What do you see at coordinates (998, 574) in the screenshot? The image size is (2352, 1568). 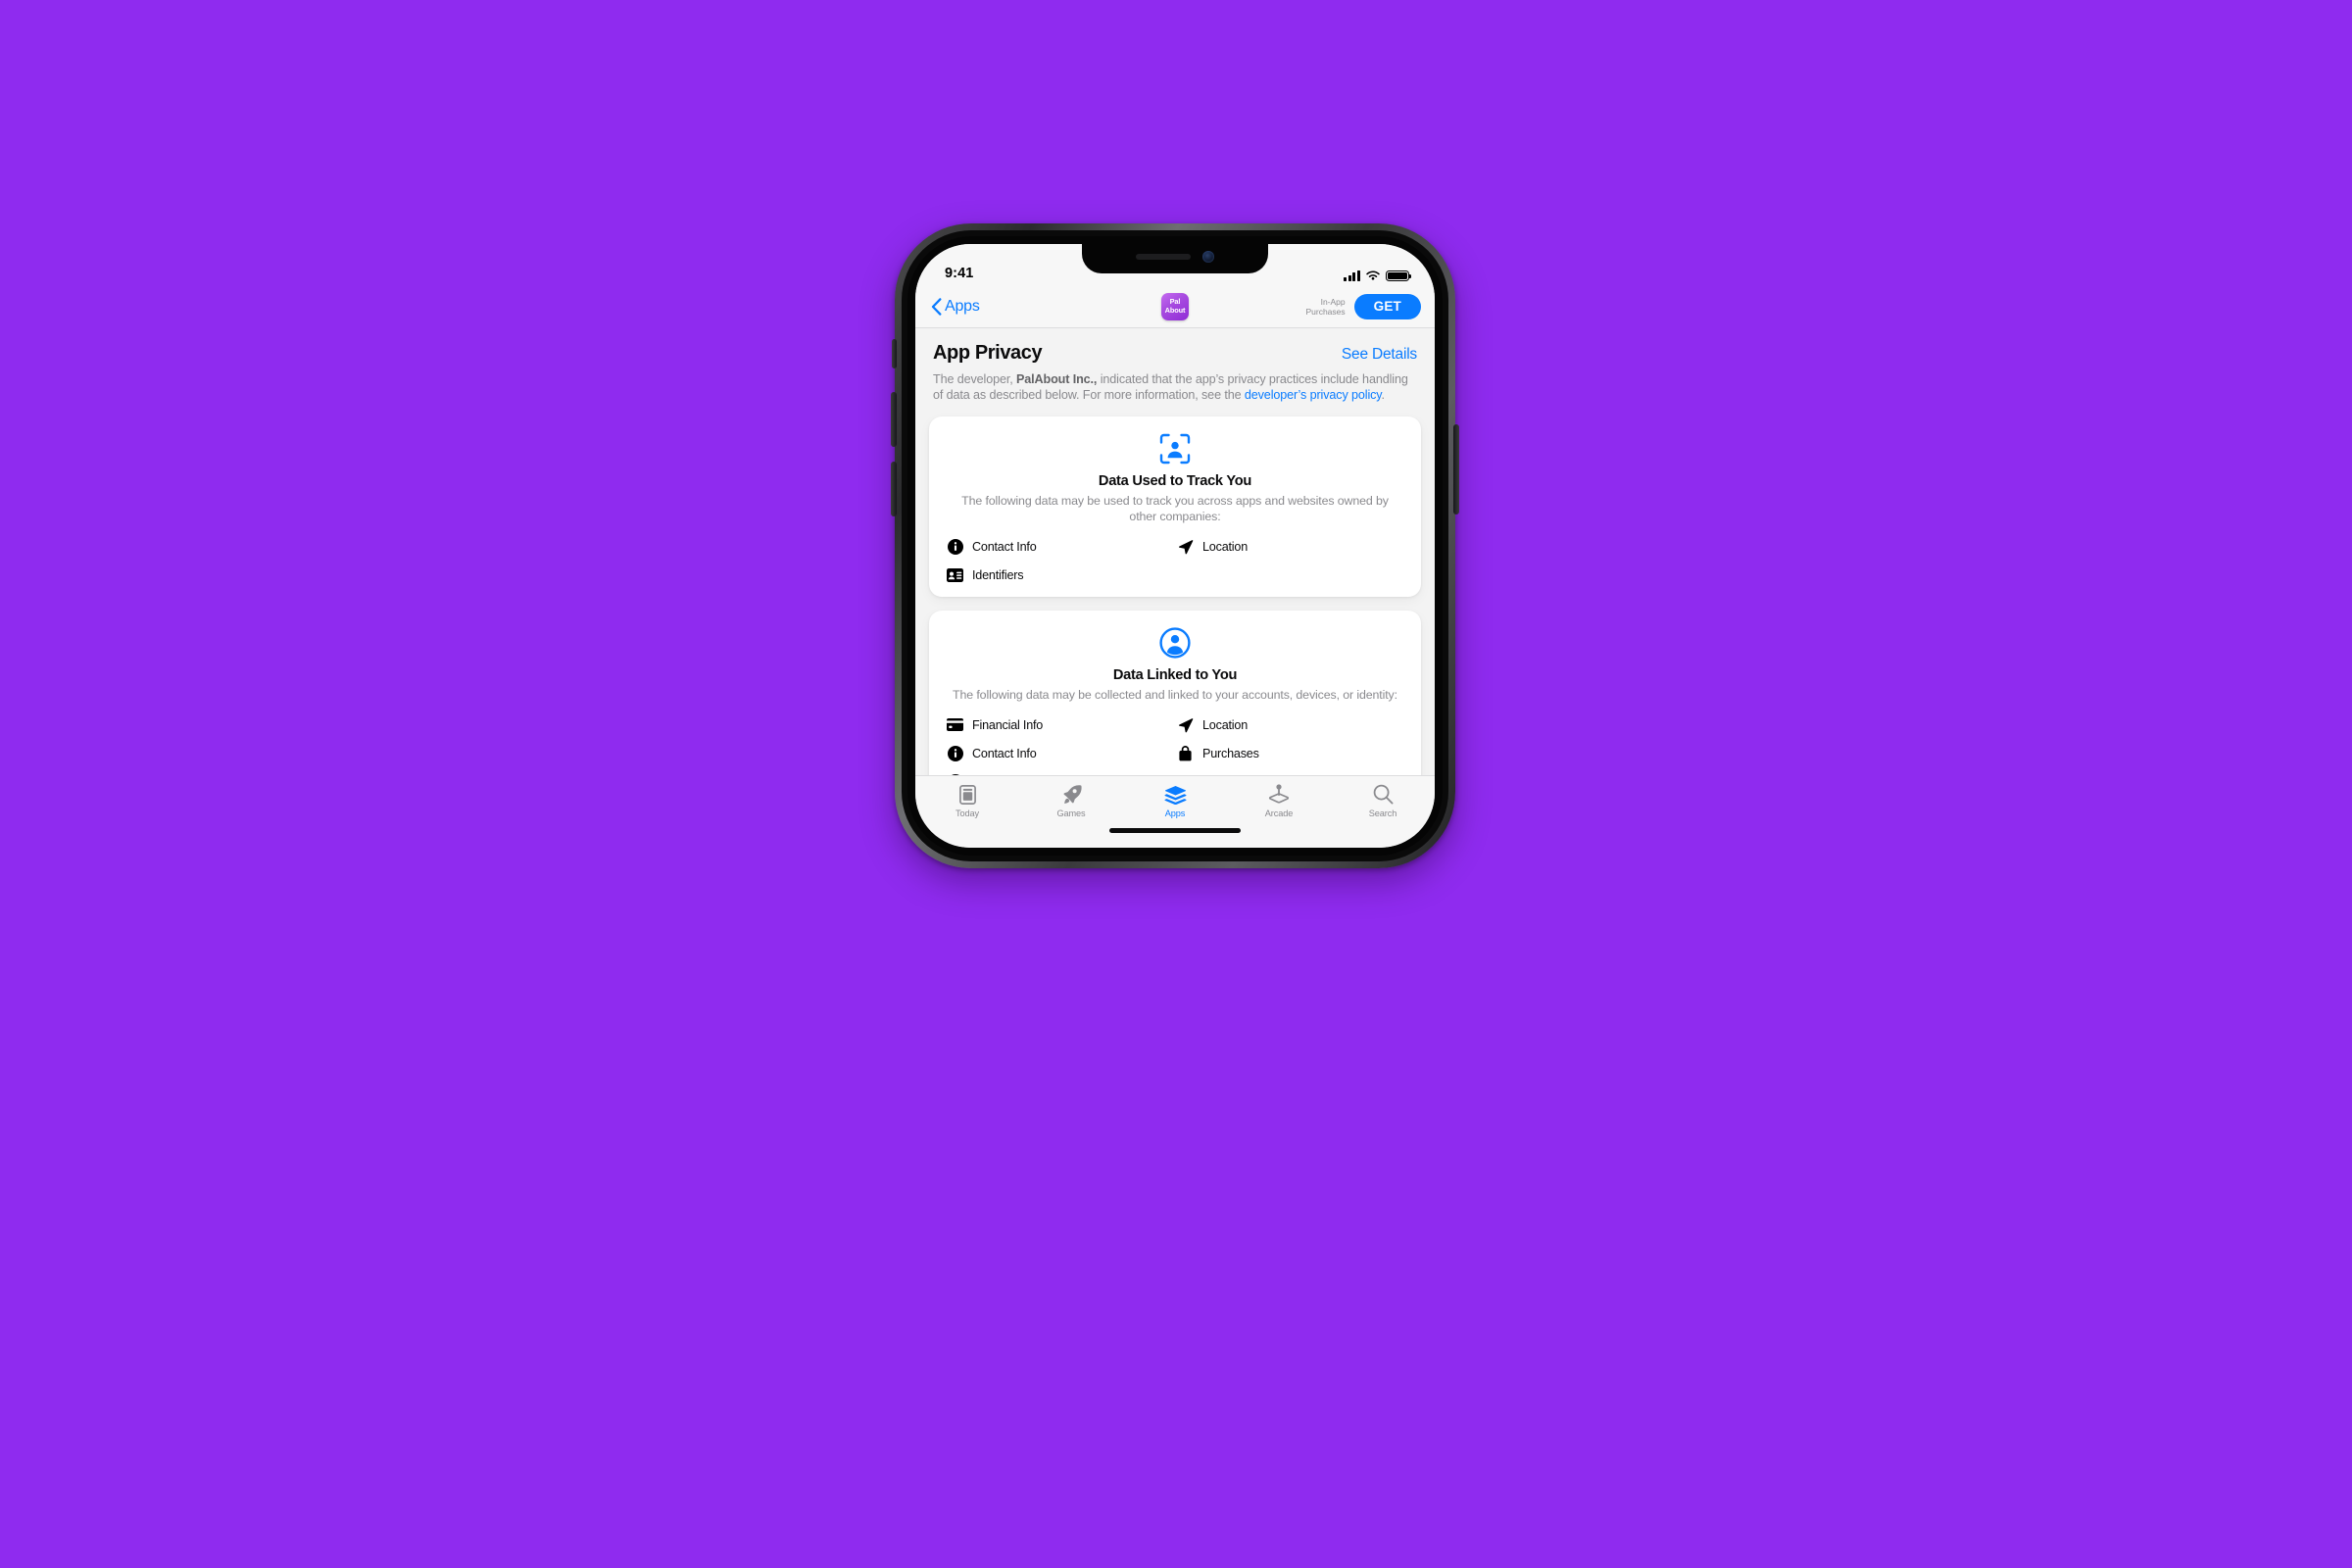 I see `data-category-label: Identifiers` at bounding box center [998, 574].